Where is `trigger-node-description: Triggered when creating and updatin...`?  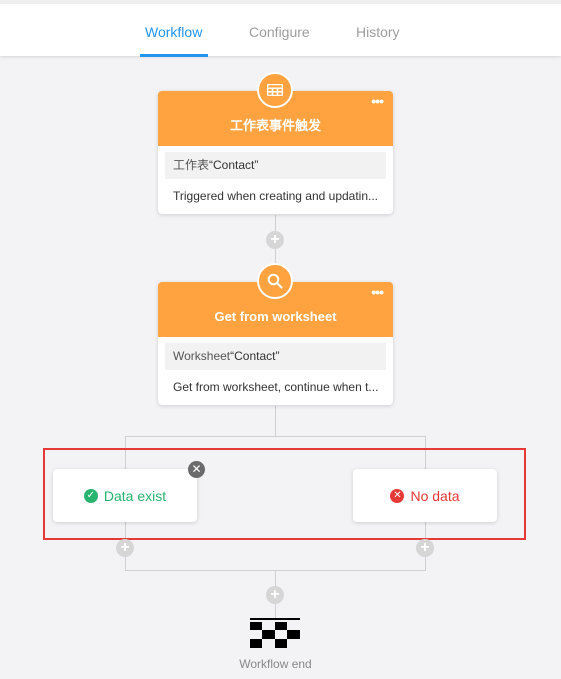
trigger-node-description: Triggered when creating and updatin... is located at coordinates (276, 196).